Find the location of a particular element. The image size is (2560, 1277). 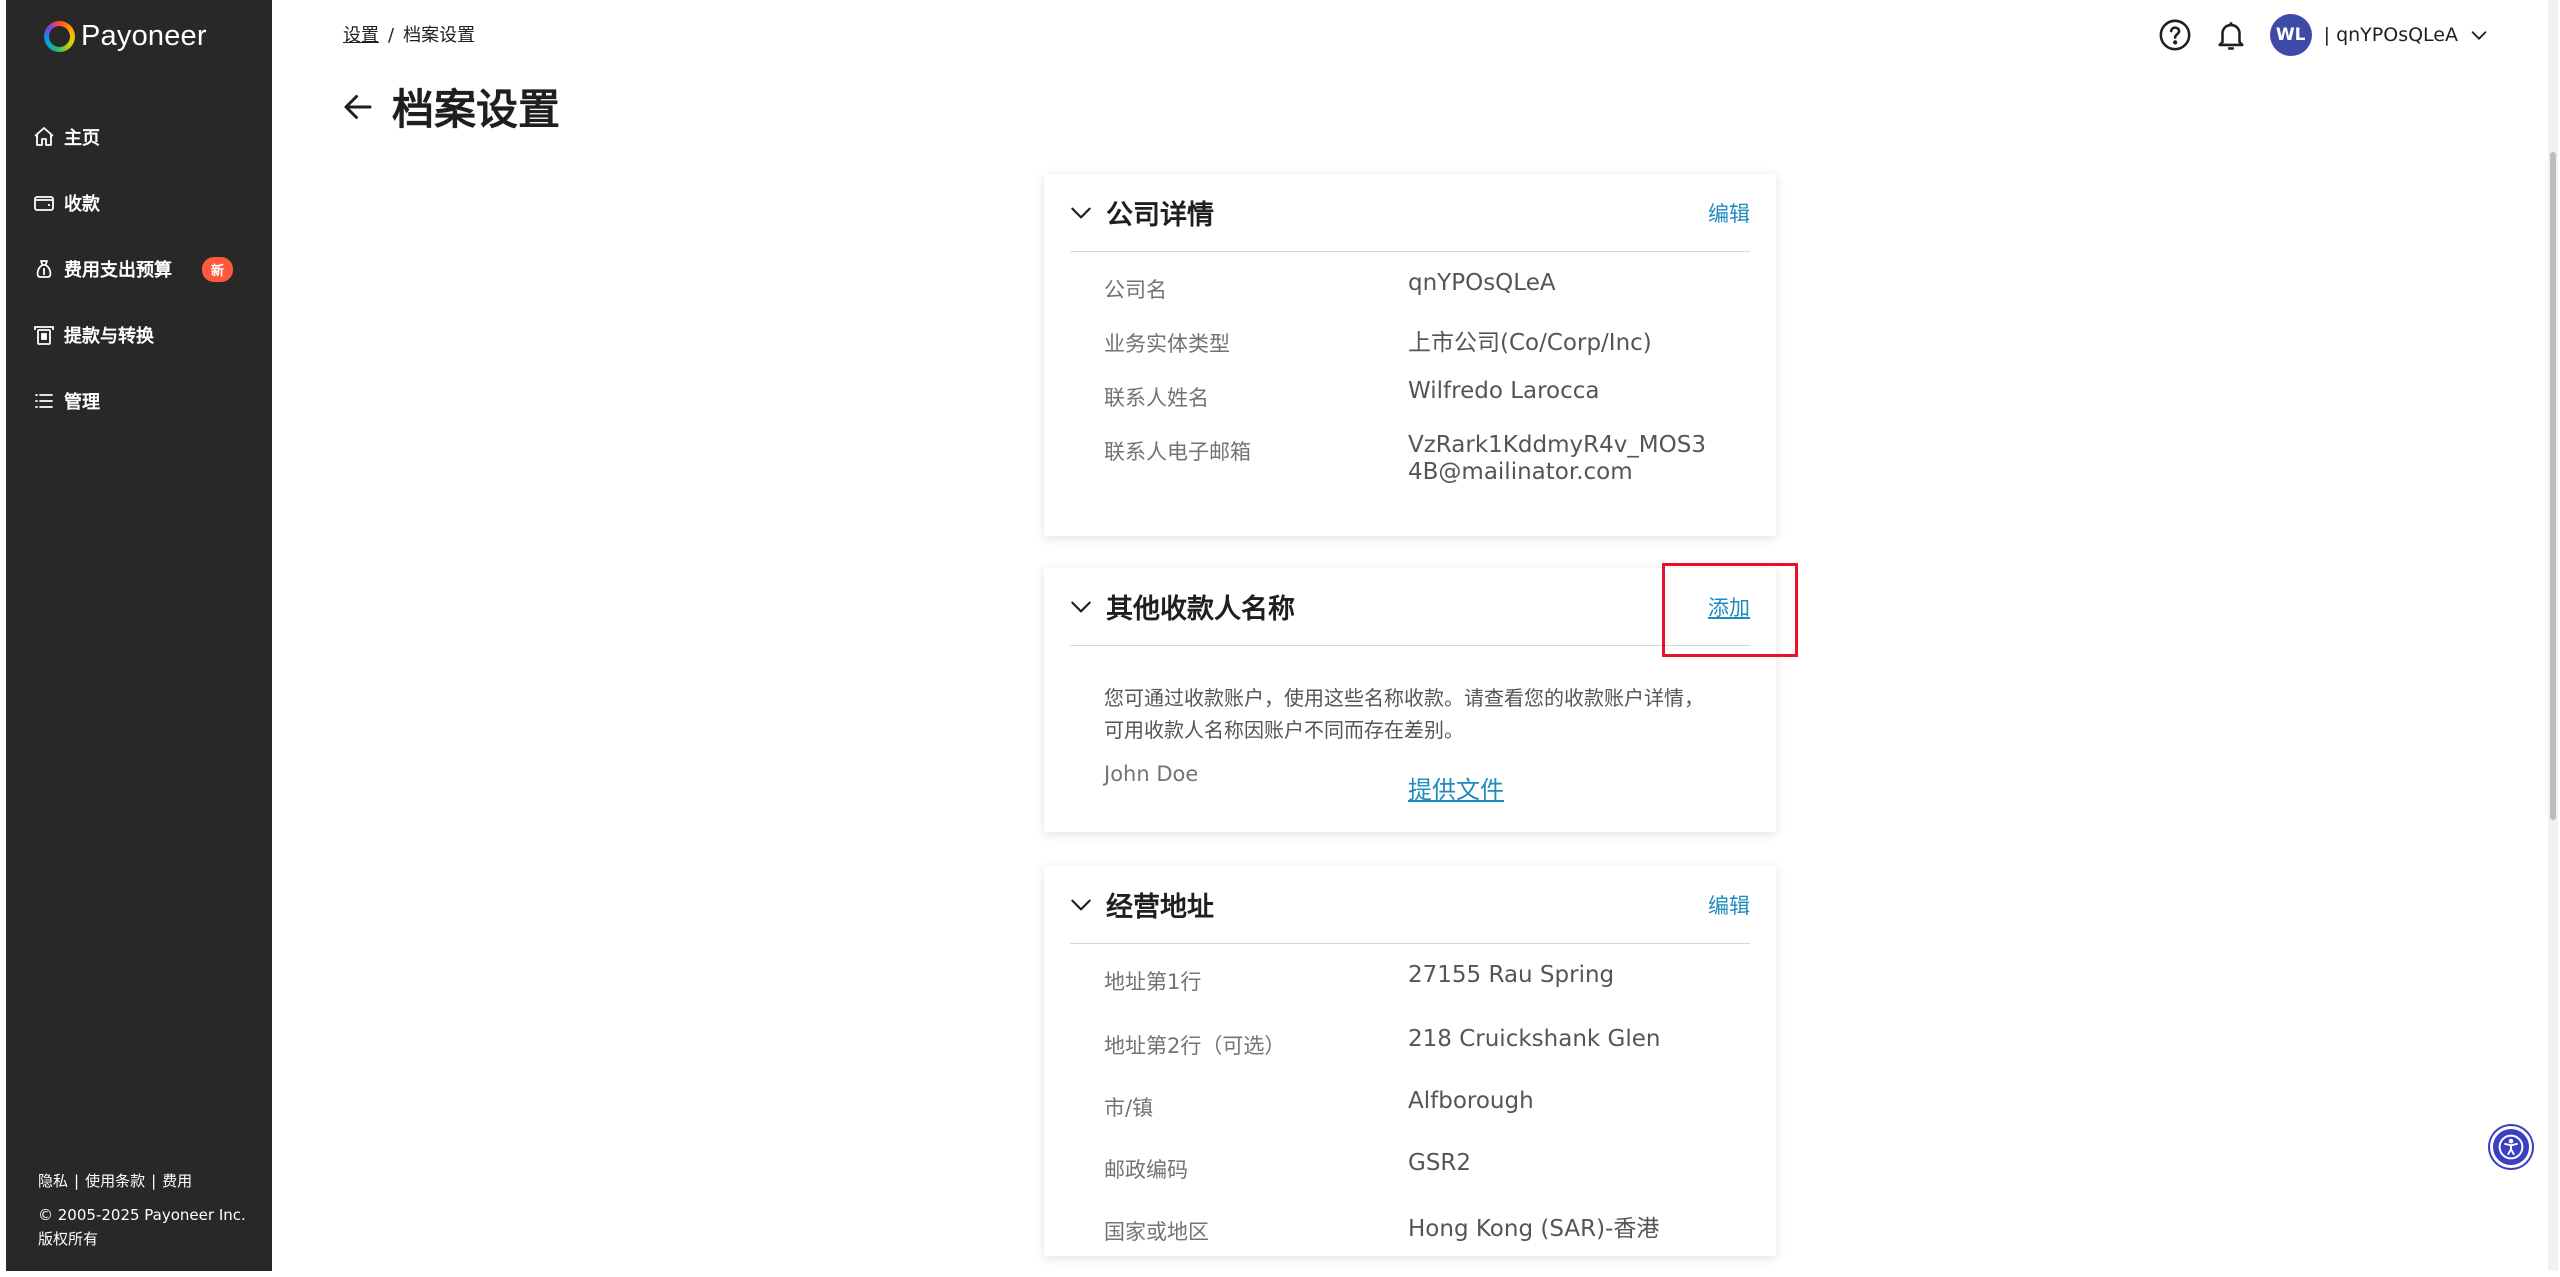

detail-row: 地址第1行 27155 Rau Spring is located at coordinates (1440, 979).